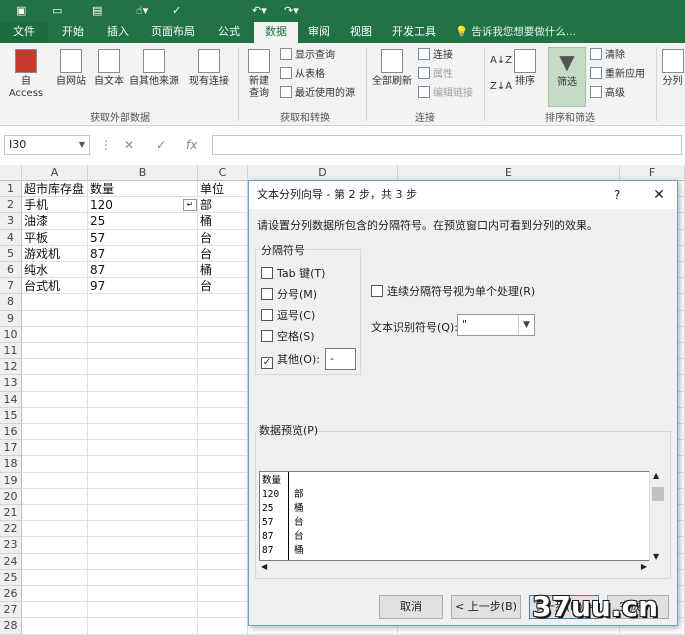 The image size is (685, 635). I want to click on row-header-25: 25, so click(11, 577).